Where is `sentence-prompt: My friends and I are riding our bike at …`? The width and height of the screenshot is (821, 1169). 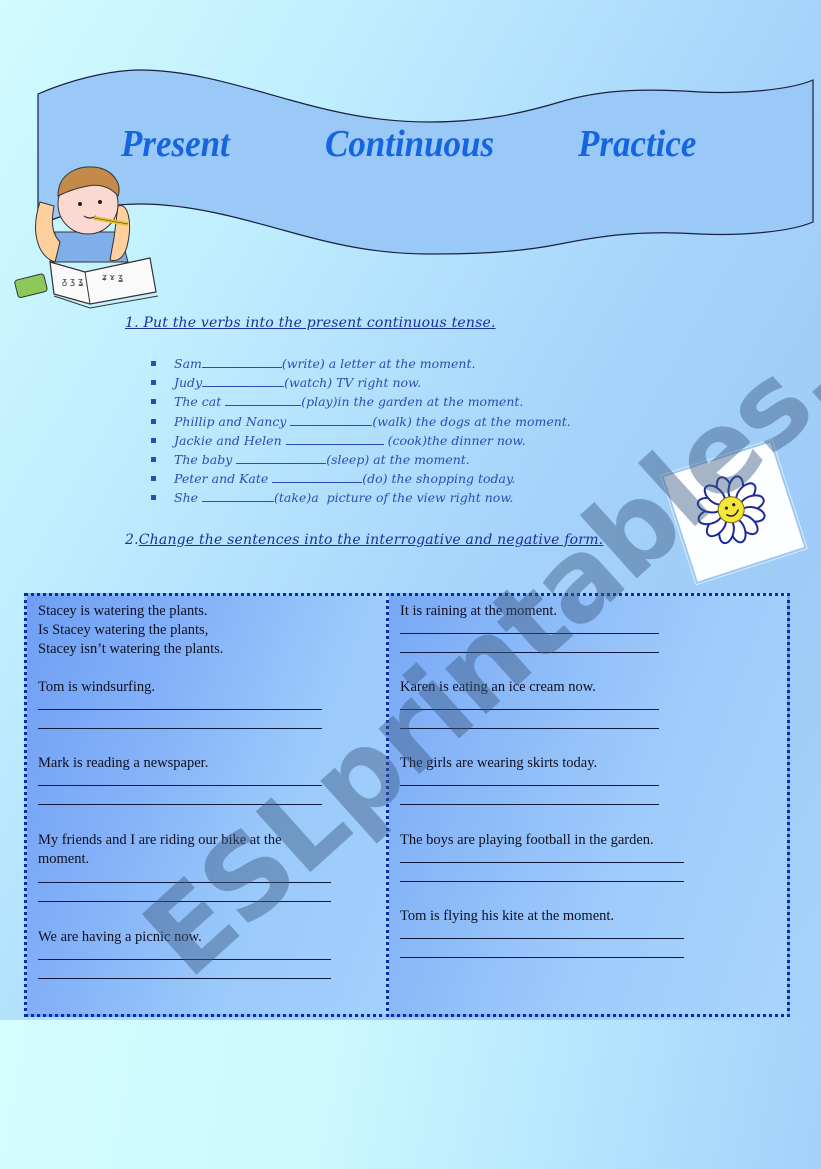 sentence-prompt: My friends and I are riding our bike at … is located at coordinates (160, 840).